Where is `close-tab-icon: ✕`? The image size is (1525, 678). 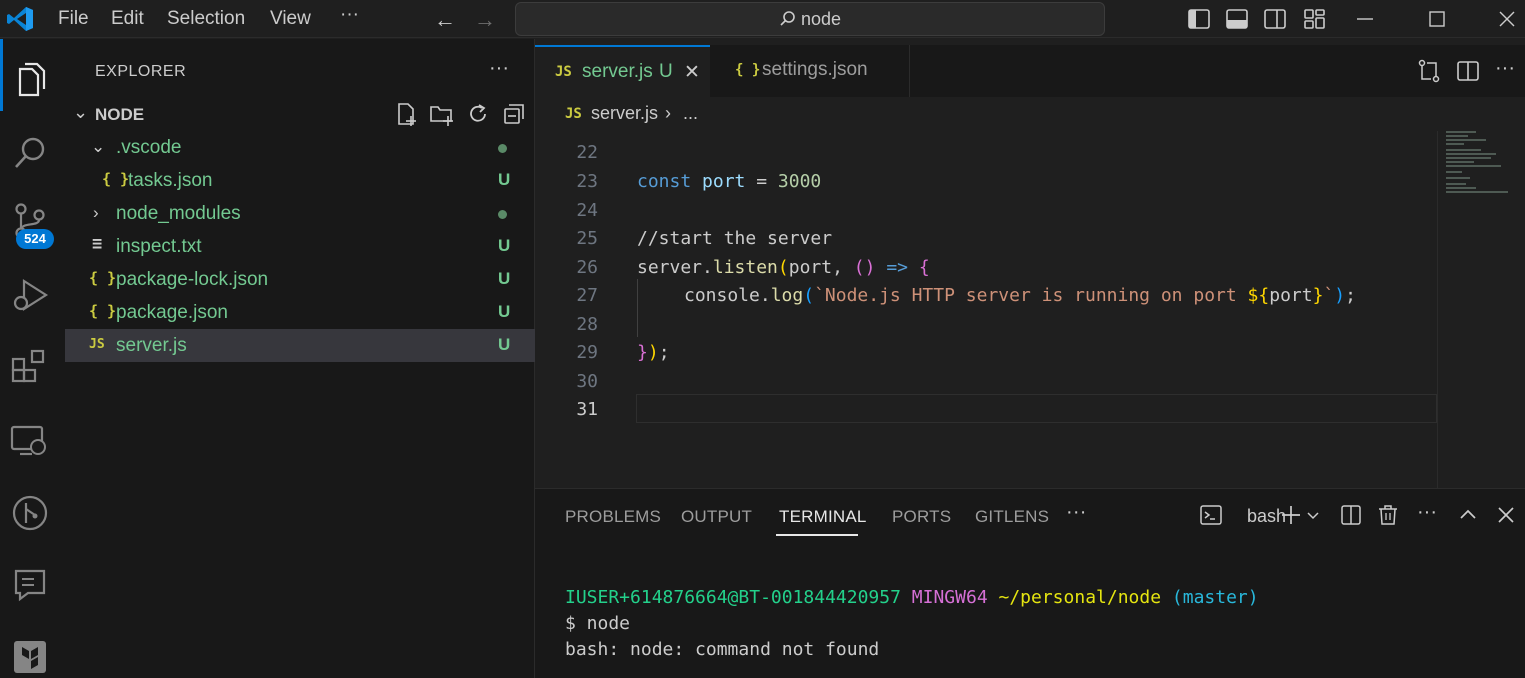
close-tab-icon: ✕ is located at coordinates (692, 72).